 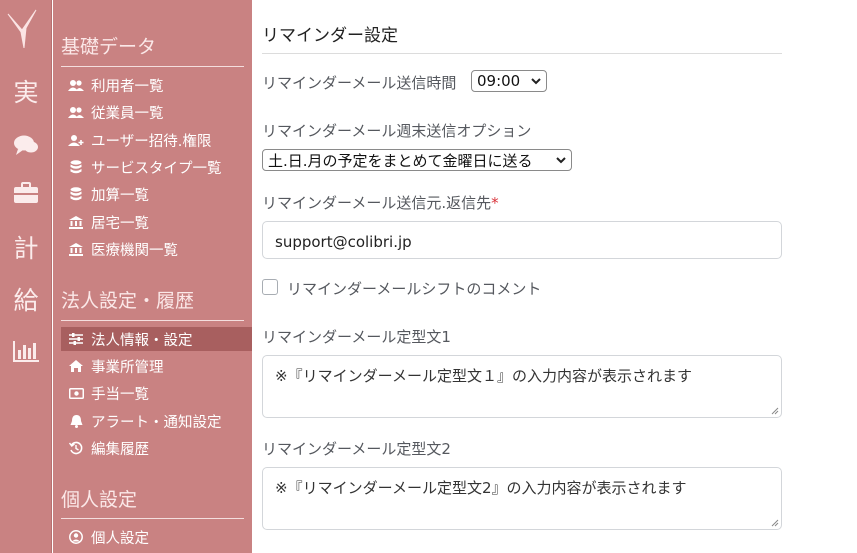 What do you see at coordinates (26, 276) in the screenshot?
I see `icon-rail: 実 計 給` at bounding box center [26, 276].